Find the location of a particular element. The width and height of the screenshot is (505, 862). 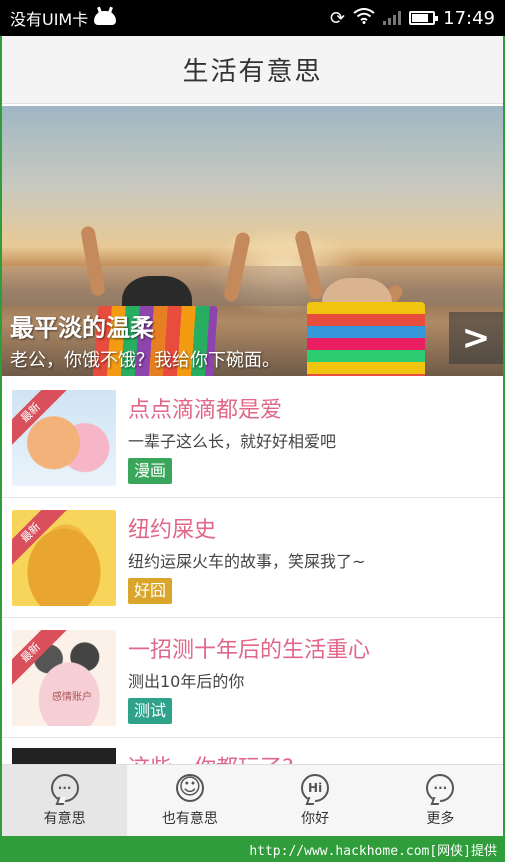

app-header: 生活有意思 is located at coordinates (252, 70).